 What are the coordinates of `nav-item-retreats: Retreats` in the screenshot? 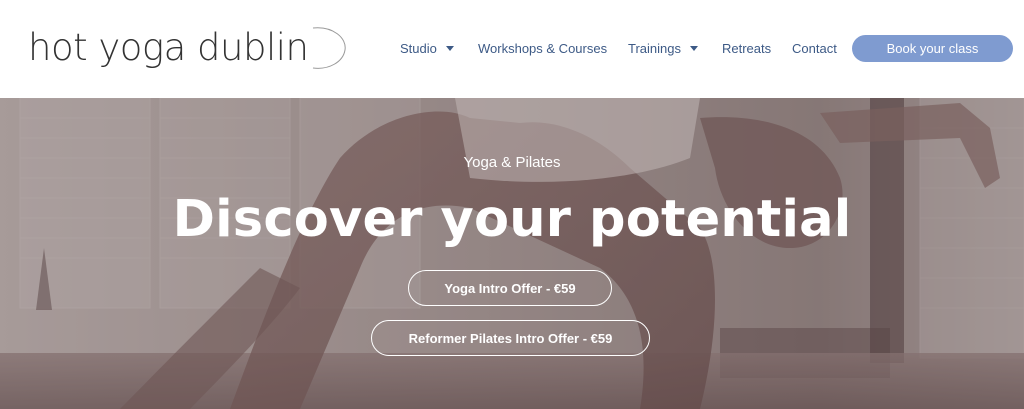 It's located at (746, 48).